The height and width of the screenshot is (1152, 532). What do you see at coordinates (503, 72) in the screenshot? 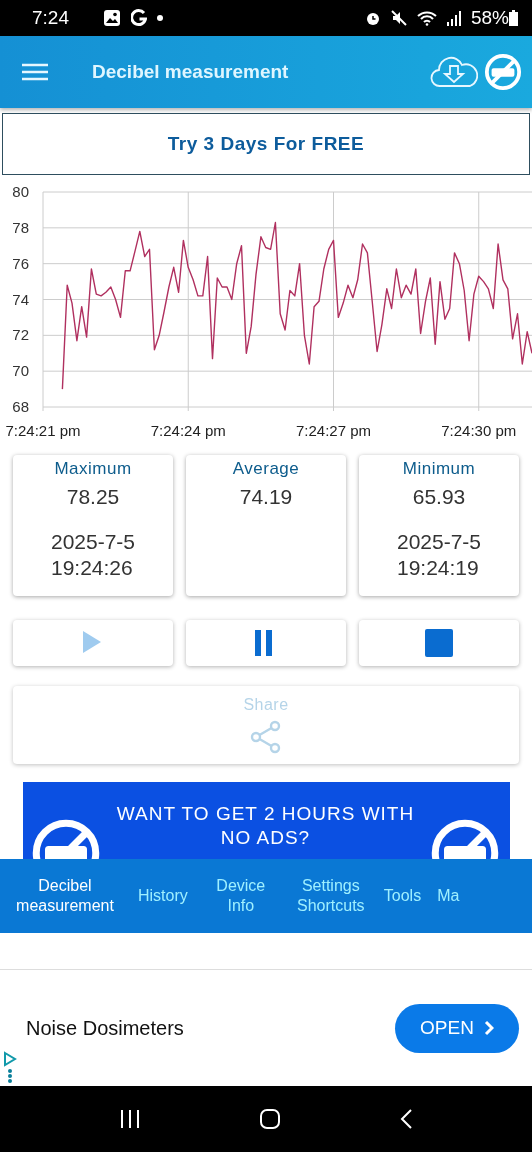
I see `no-ads-icon` at bounding box center [503, 72].